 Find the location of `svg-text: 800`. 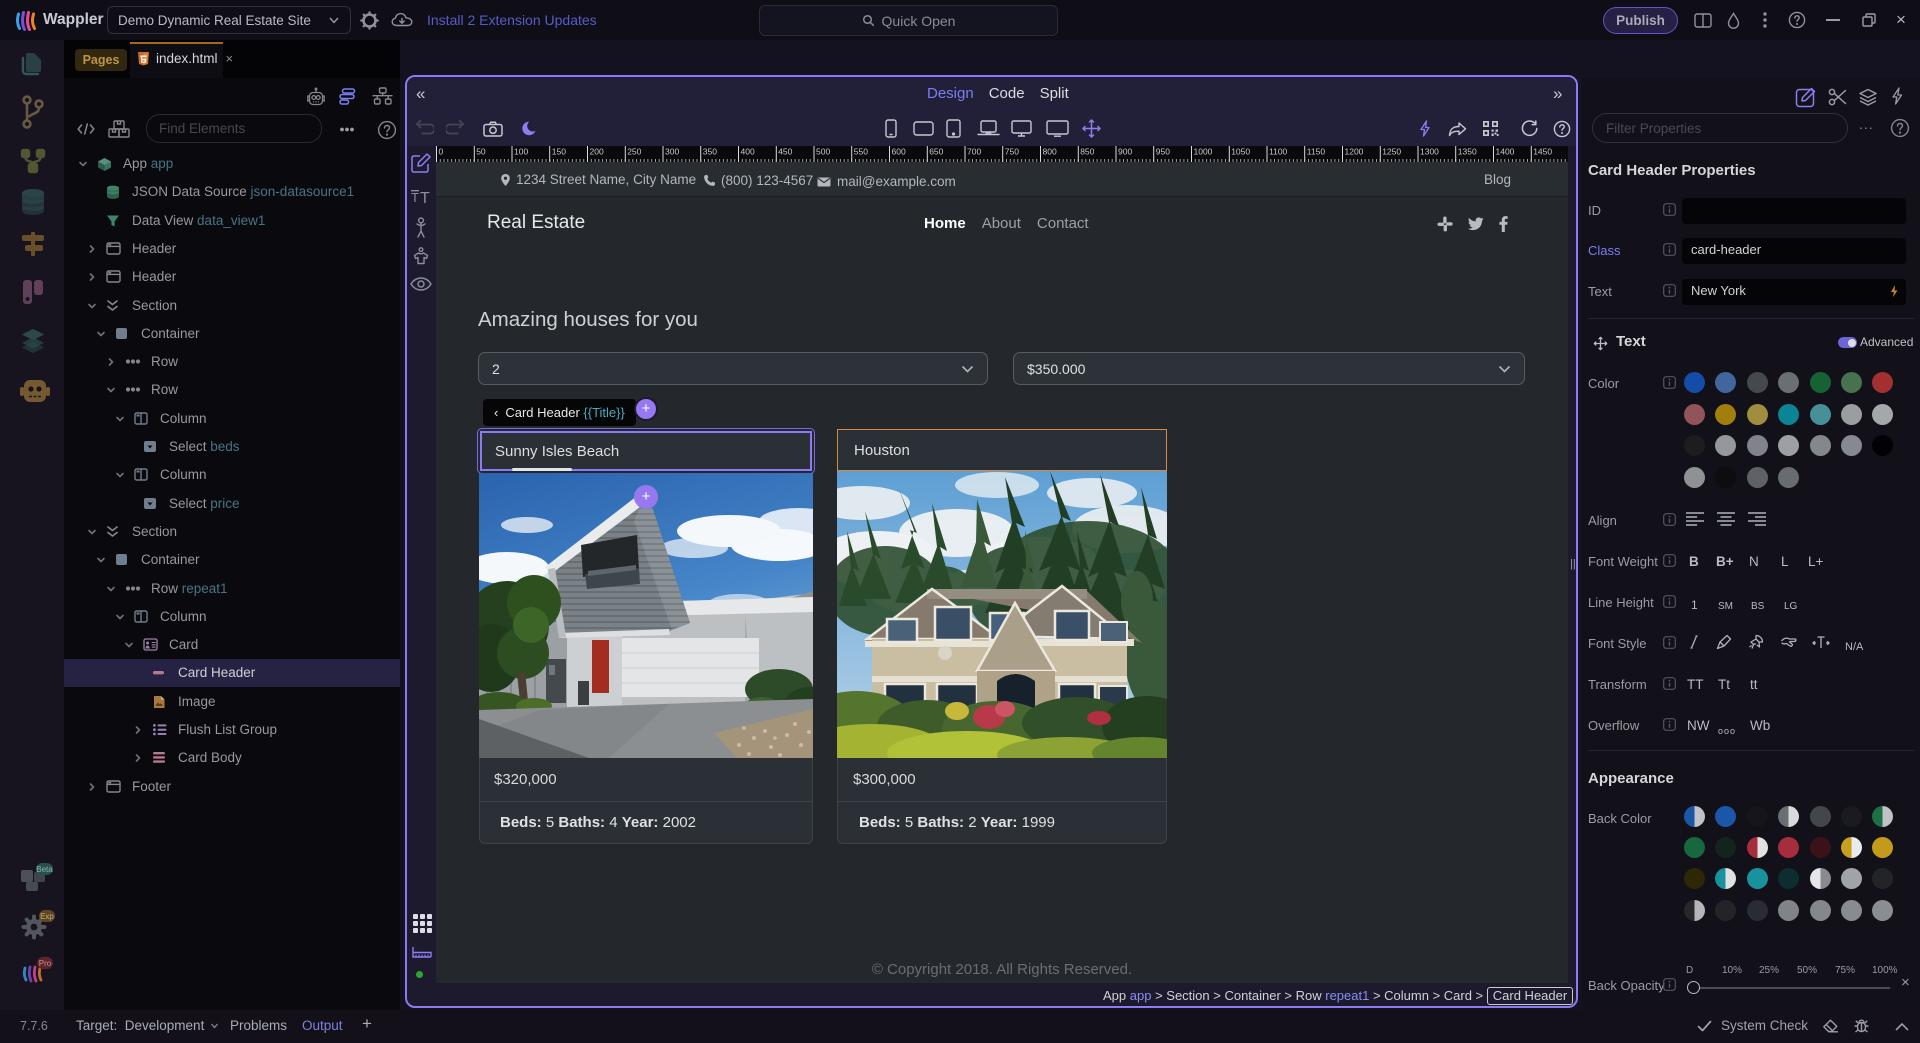

svg-text: 800 is located at coordinates (1050, 152).